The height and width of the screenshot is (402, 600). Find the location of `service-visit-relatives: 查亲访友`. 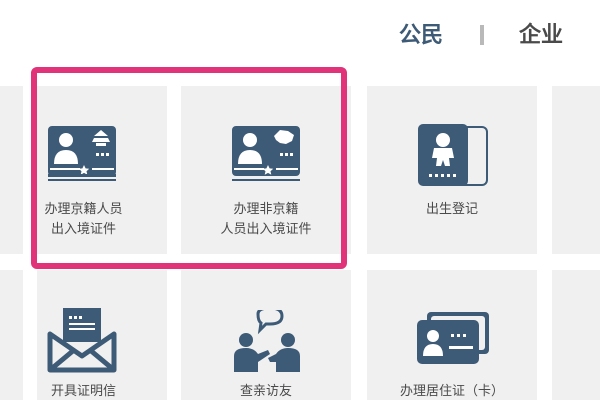

service-visit-relatives: 查亲访友 is located at coordinates (266, 335).